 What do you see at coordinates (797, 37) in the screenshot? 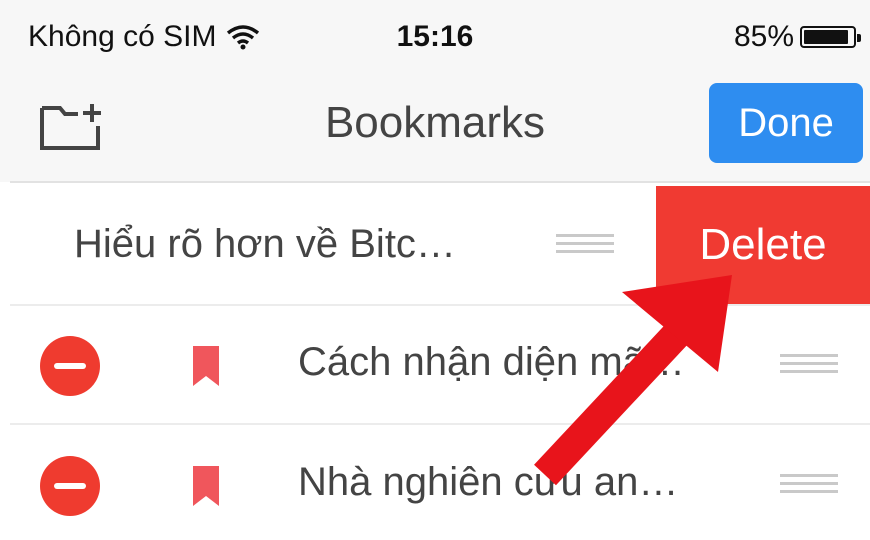
I see `status-battery-group: 85%` at bounding box center [797, 37].